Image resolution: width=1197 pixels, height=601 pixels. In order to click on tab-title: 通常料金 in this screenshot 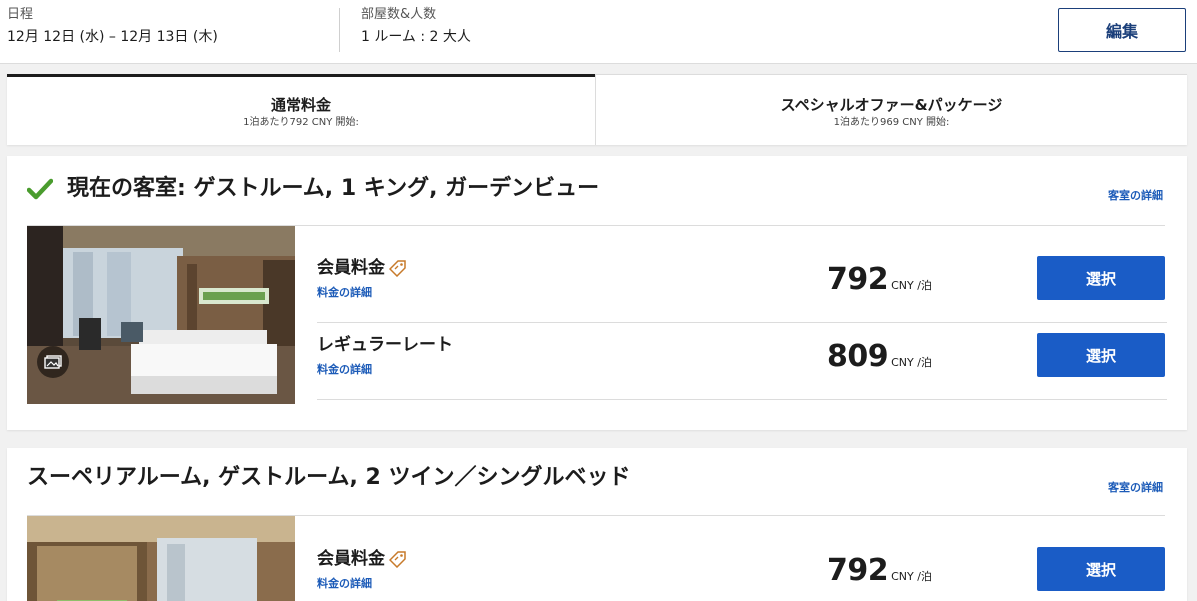, I will do `click(300, 105)`.